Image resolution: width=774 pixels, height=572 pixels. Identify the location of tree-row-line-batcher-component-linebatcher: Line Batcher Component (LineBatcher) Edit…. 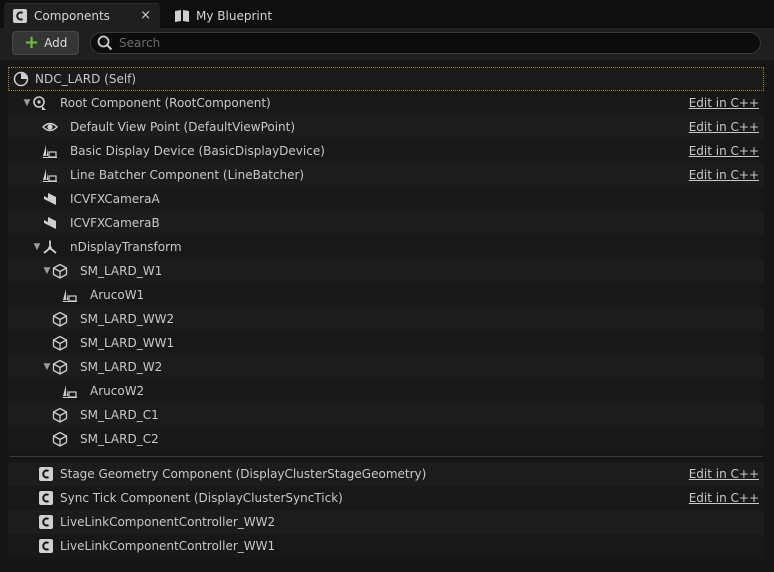
(386, 175).